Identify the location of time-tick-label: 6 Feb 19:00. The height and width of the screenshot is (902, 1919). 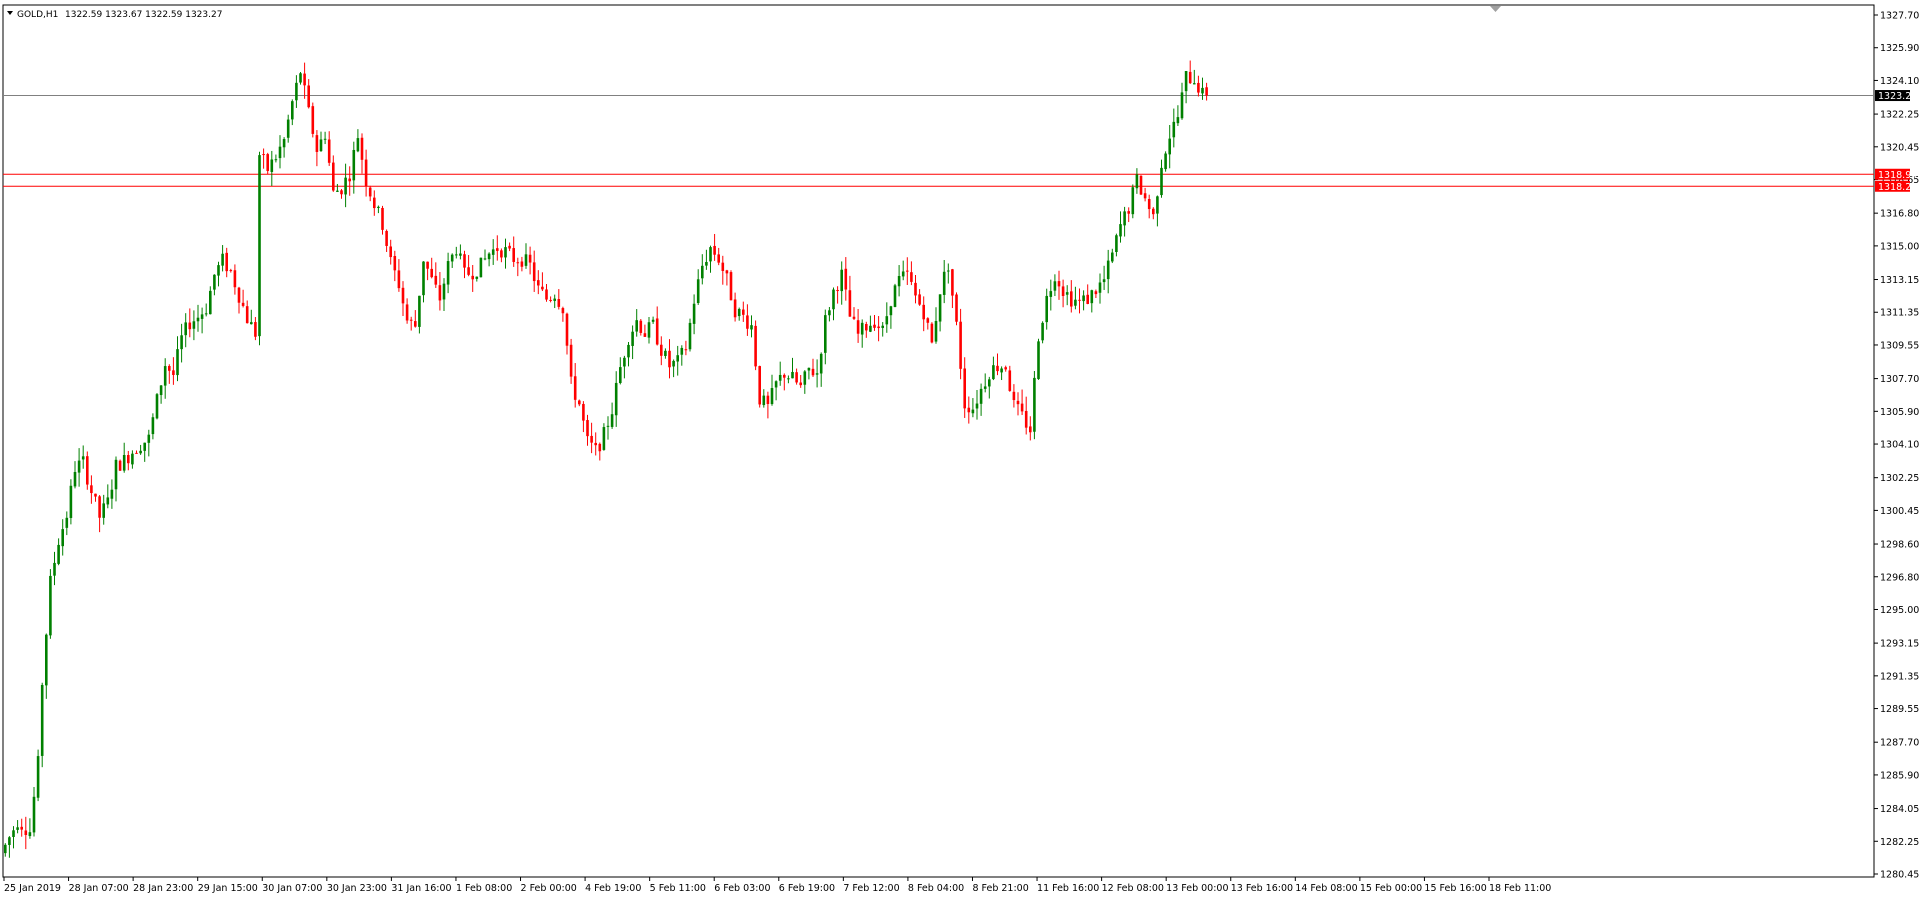
(807, 888).